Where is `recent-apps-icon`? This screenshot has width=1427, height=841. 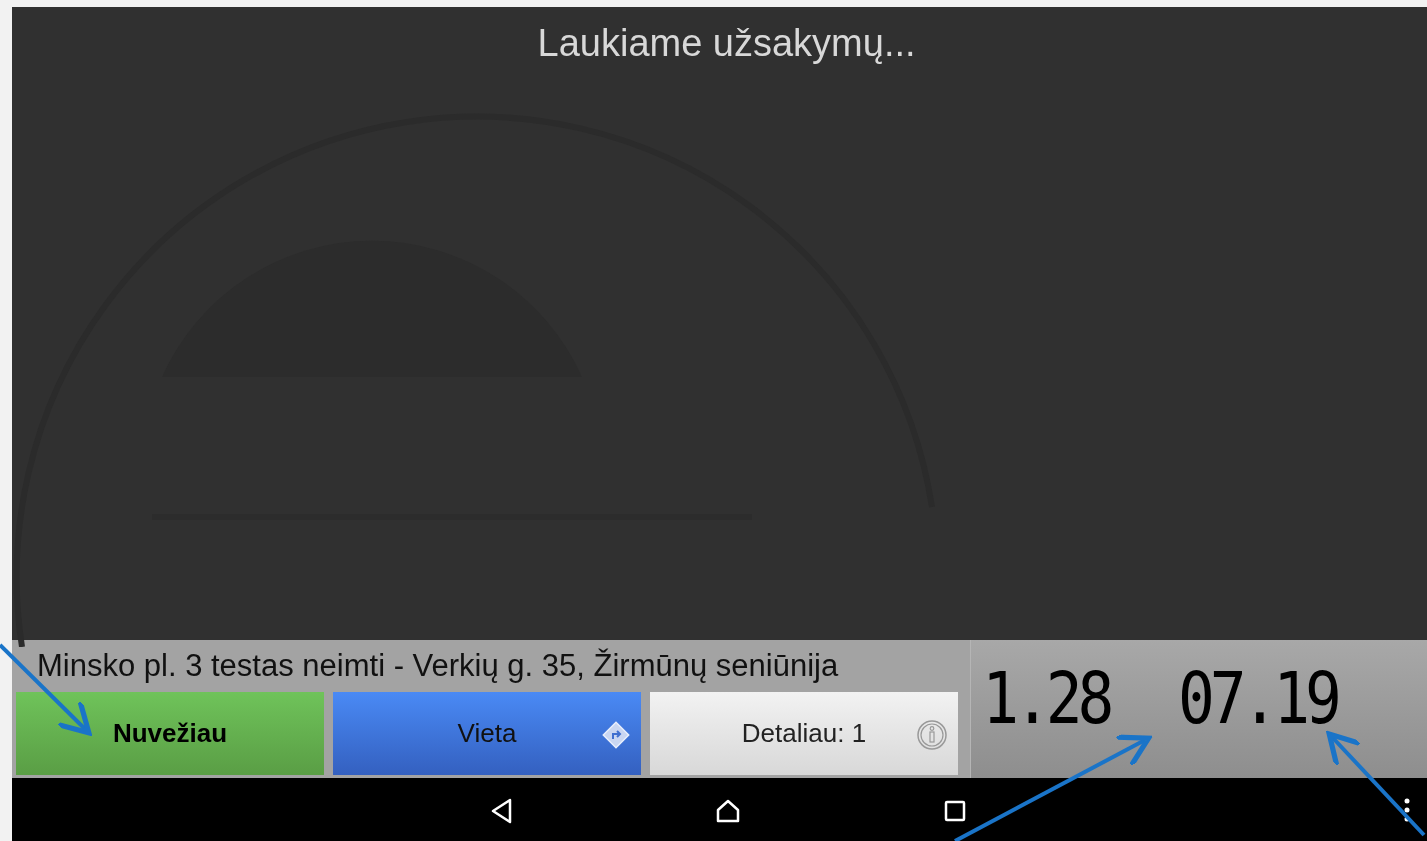
recent-apps-icon is located at coordinates (955, 811).